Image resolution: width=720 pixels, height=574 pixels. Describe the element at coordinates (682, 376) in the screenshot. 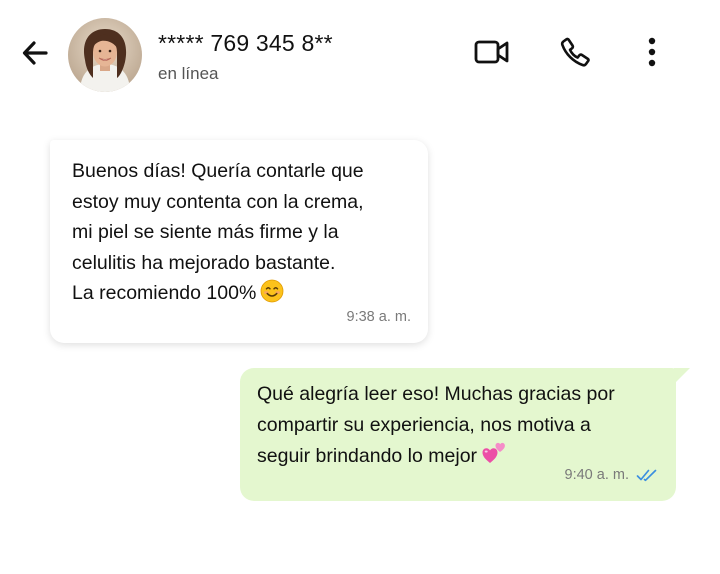

I see `outgoing-bubble-tail` at that location.